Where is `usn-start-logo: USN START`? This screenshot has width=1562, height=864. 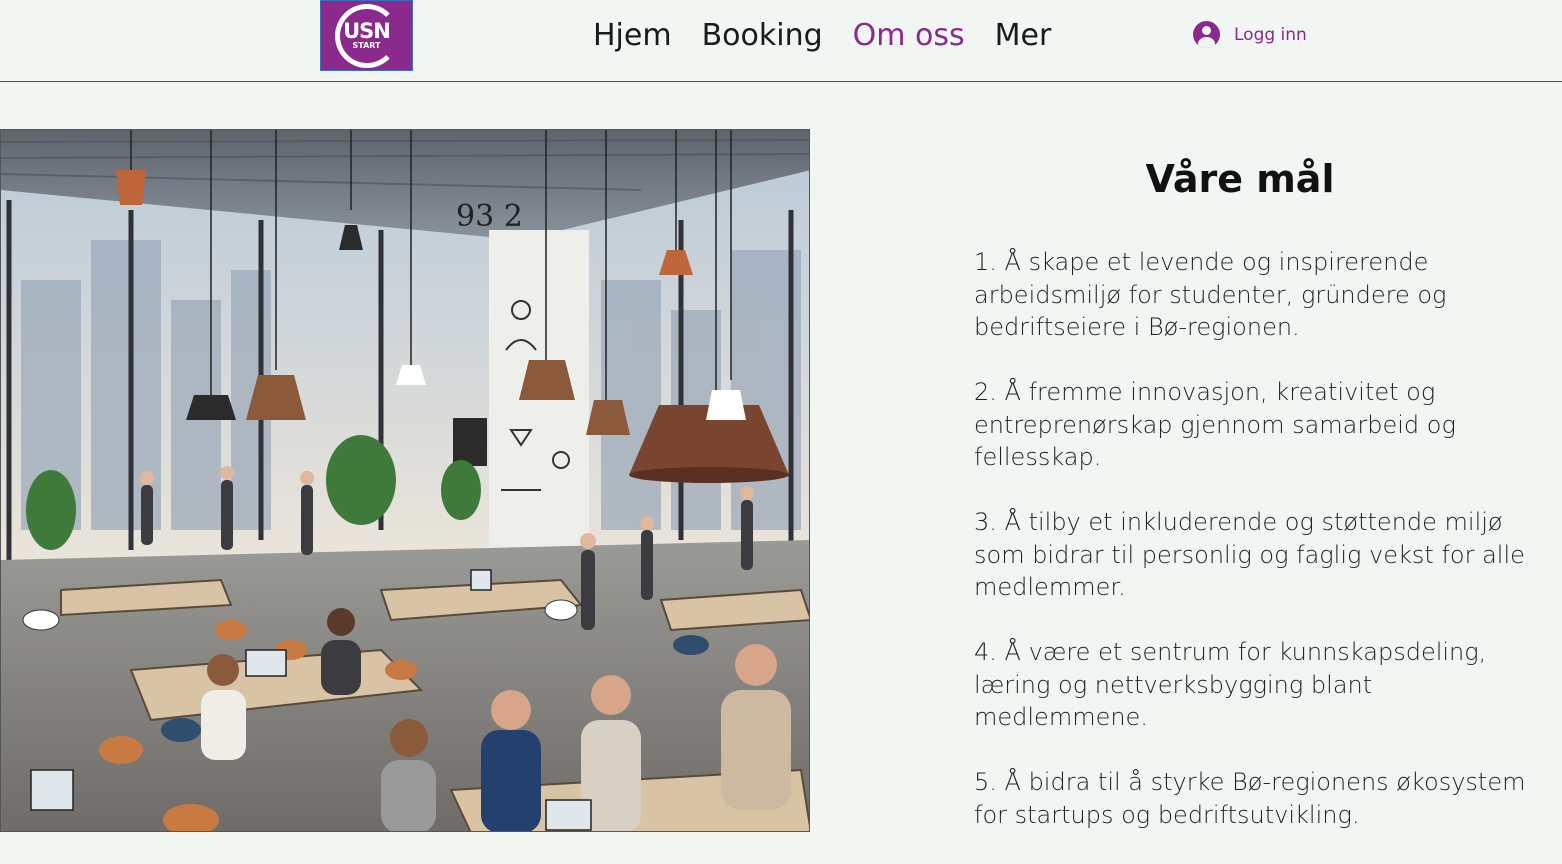
usn-start-logo: USN START is located at coordinates (366, 35).